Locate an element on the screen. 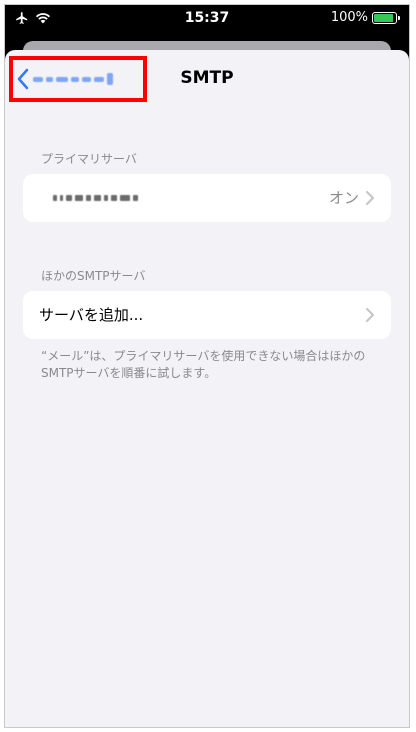 This screenshot has width=416, height=732. navigation-bar: SMTP is located at coordinates (207, 78).